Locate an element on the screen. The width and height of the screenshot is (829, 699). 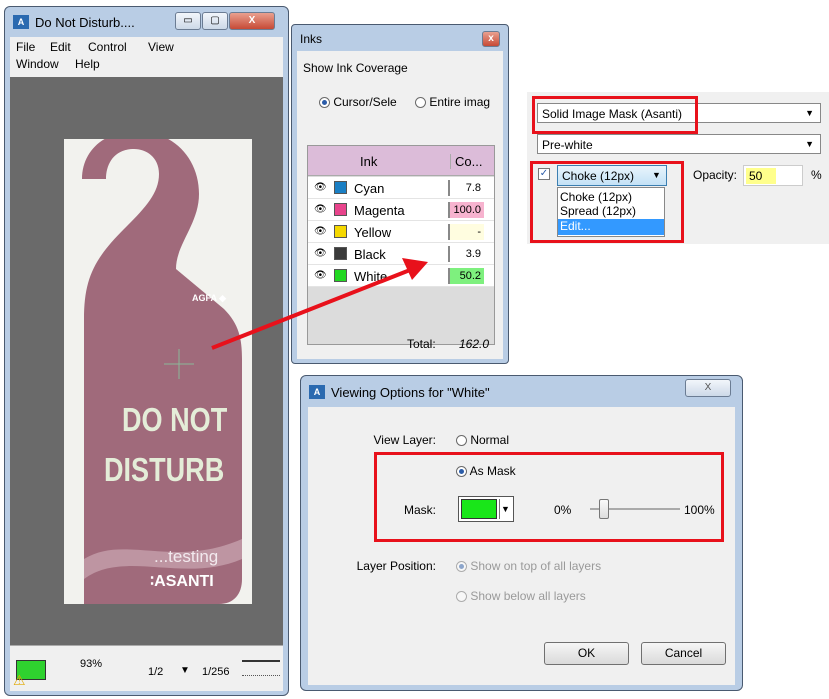
arrow-line is located at coordinates (311, 309).